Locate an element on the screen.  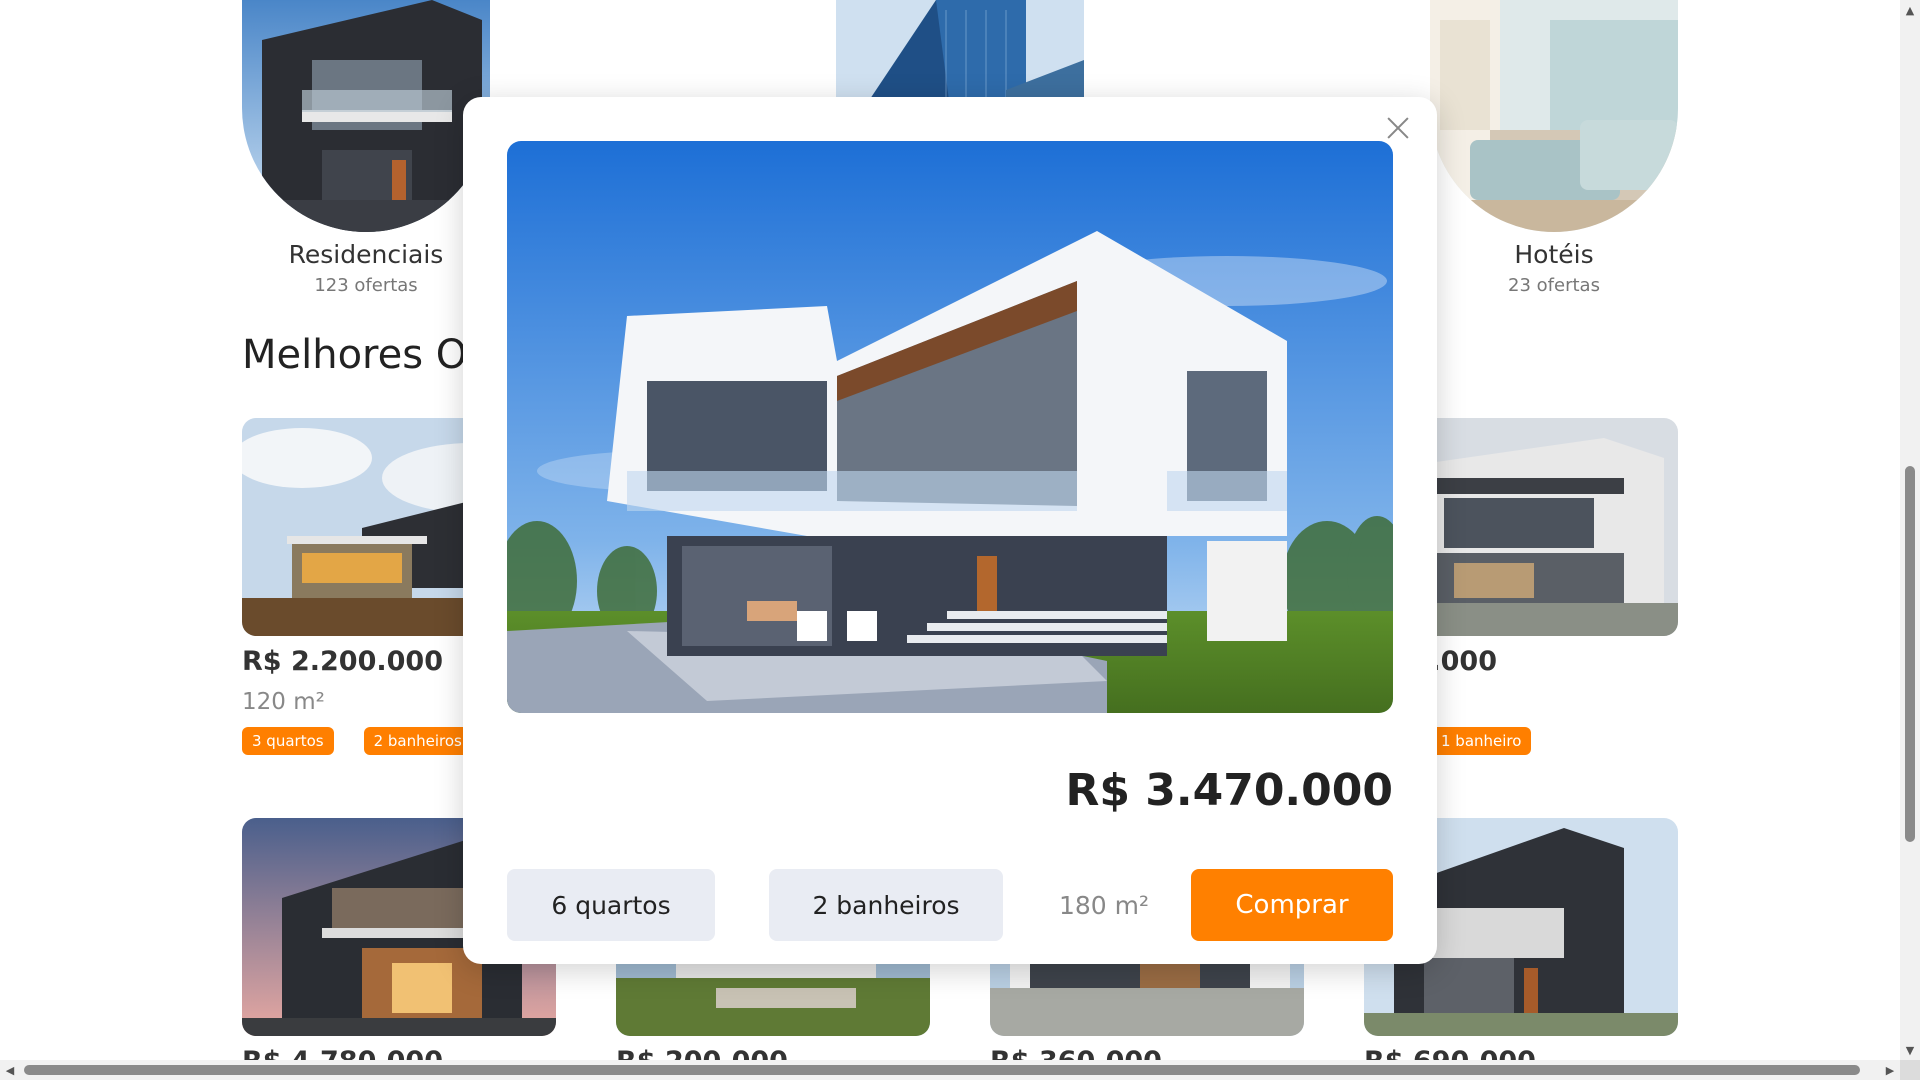
bathrooms-pill: 2 banheiros is located at coordinates (886, 905).